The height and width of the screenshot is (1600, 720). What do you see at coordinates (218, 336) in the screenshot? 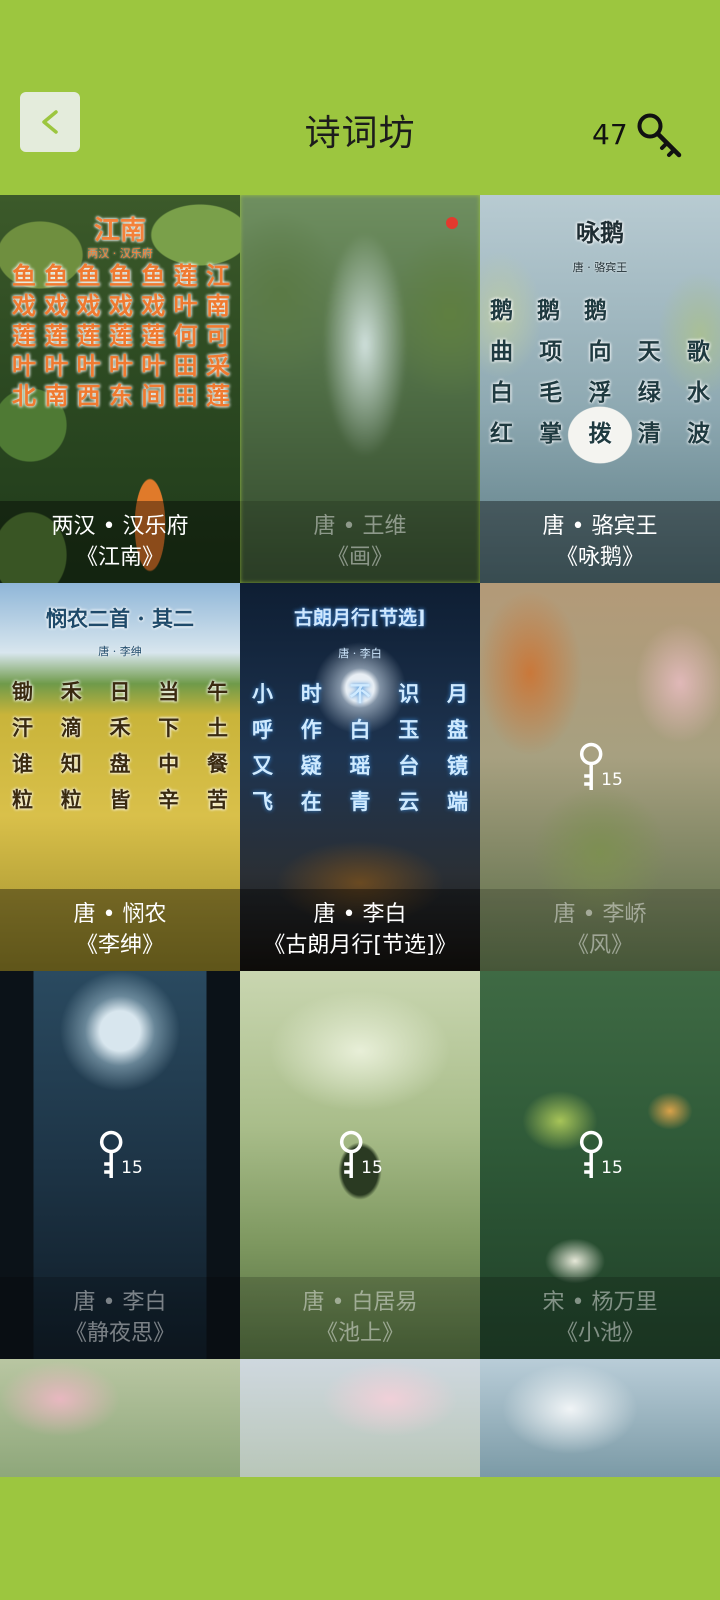
I see `poem-column: 江南可采莲` at bounding box center [218, 336].